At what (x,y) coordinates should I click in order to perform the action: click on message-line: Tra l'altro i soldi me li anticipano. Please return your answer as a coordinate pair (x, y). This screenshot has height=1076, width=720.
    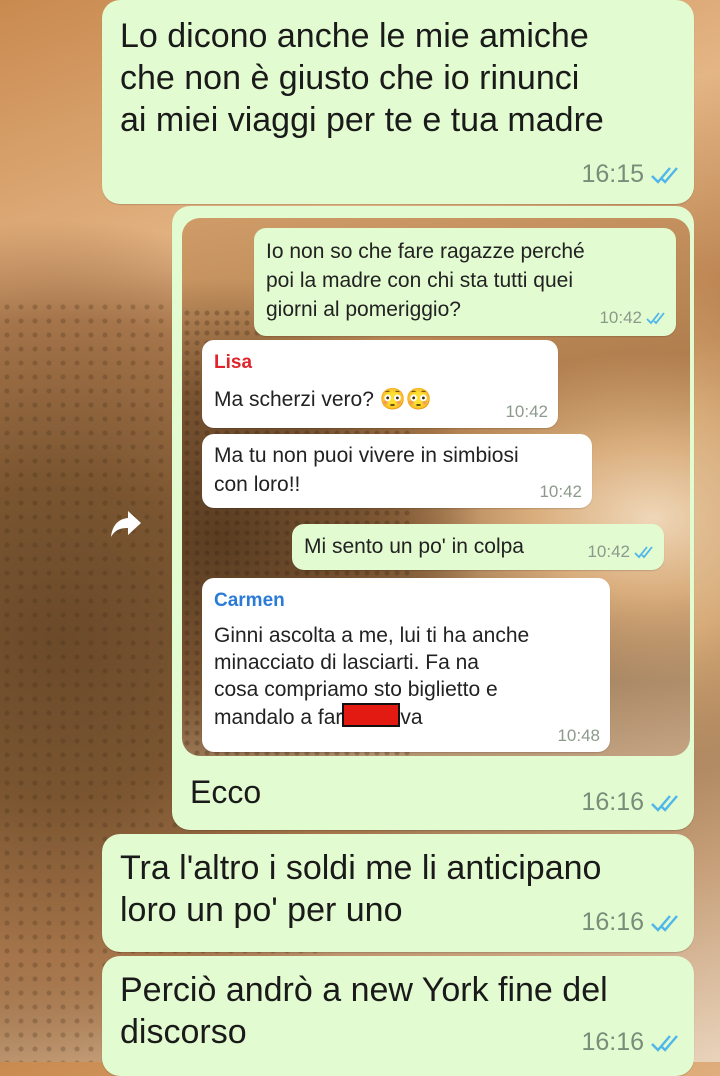
    Looking at the image, I should click on (361, 868).